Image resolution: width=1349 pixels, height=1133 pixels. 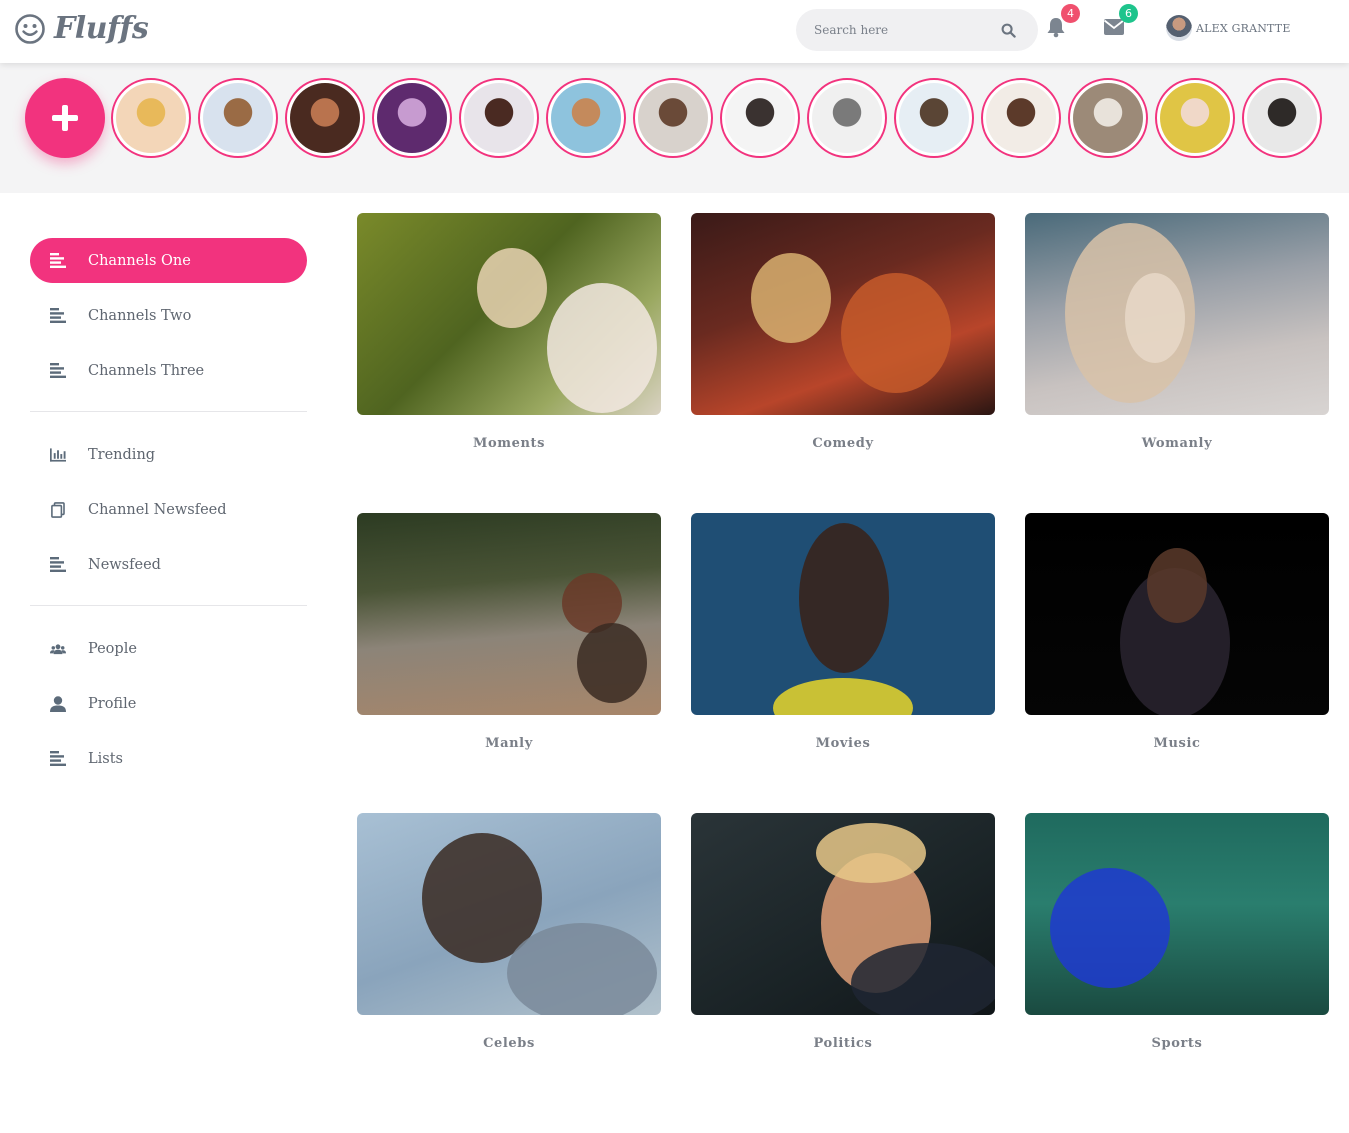 I want to click on channel-card-politics: Politics, so click(x=843, y=932).